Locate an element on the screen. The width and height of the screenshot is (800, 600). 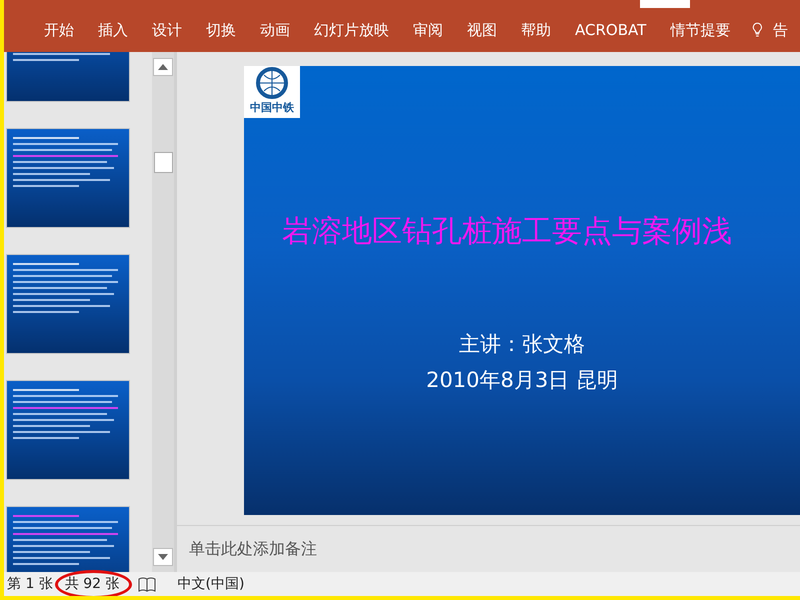
language-indicator: 中文(中国) is located at coordinates (211, 584).